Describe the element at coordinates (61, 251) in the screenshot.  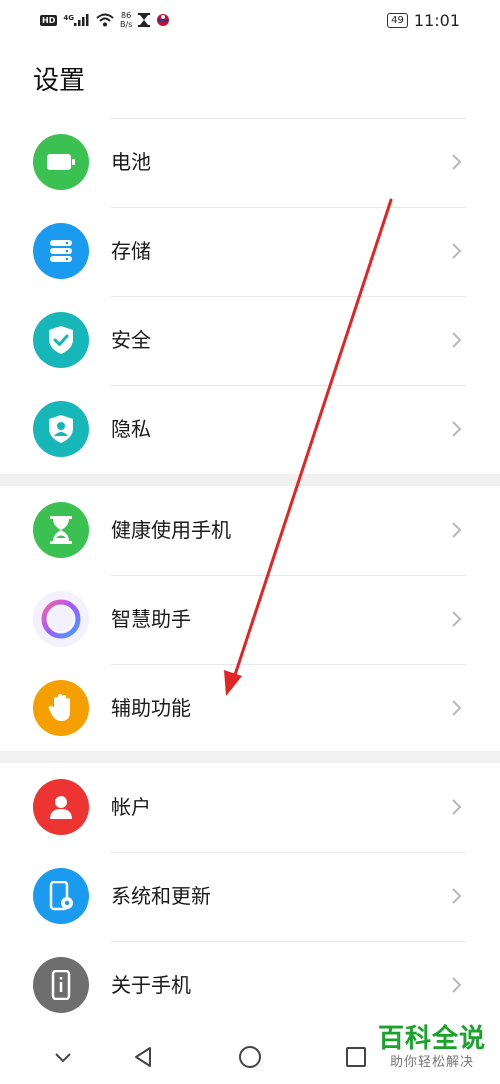
I see `storage-icon` at that location.